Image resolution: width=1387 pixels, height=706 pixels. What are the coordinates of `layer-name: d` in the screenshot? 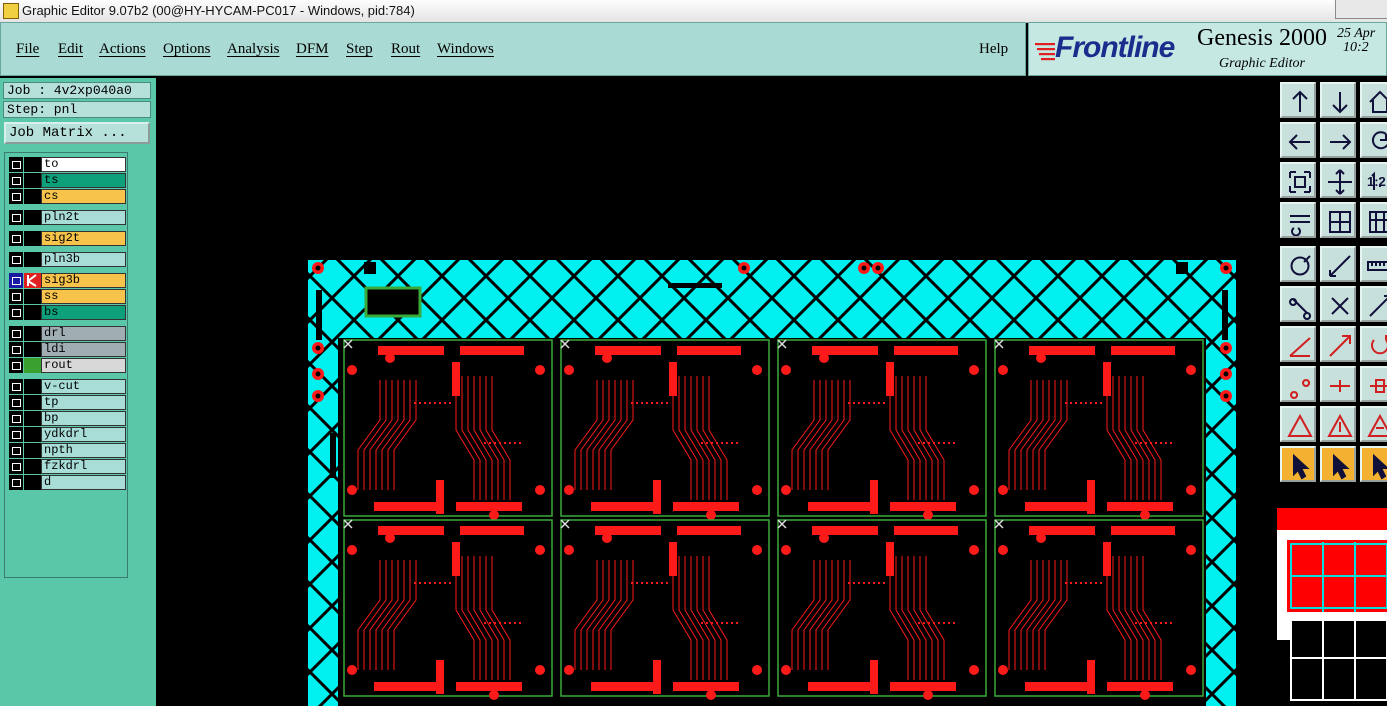 It's located at (83, 482).